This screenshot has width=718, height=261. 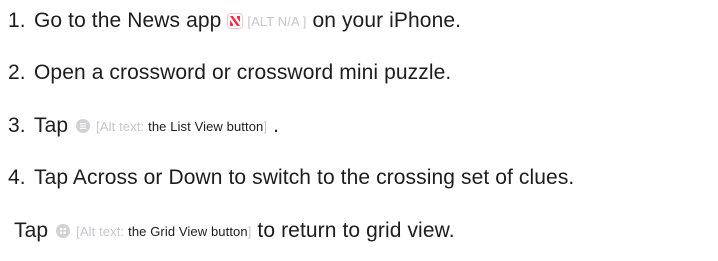 I want to click on list-view-icon, so click(x=83, y=126).